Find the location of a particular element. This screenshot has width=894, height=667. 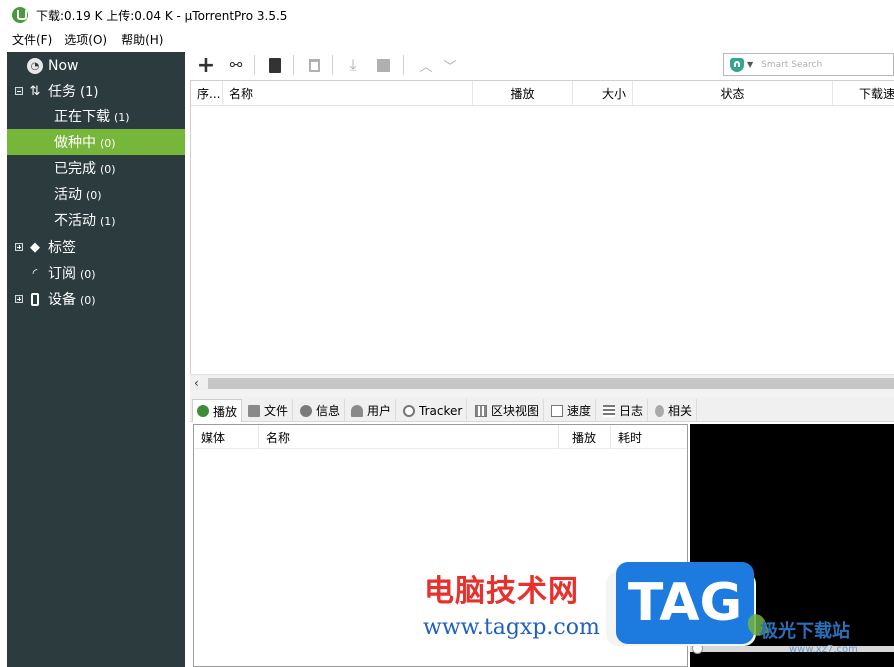

chevron-up-icon: ︿ is located at coordinates (426, 67).